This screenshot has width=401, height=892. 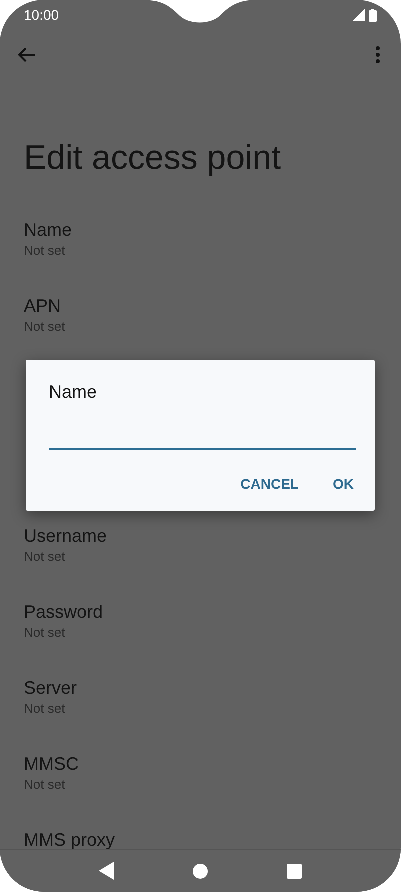 I want to click on battery-icon, so click(x=373, y=15).